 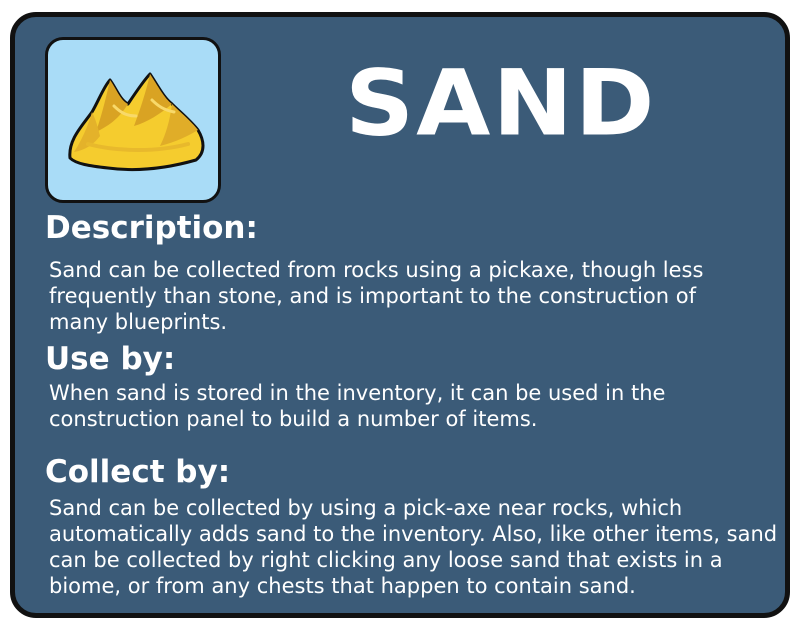 What do you see at coordinates (138, 472) in the screenshot?
I see `collect-by-heading: Collect by:` at bounding box center [138, 472].